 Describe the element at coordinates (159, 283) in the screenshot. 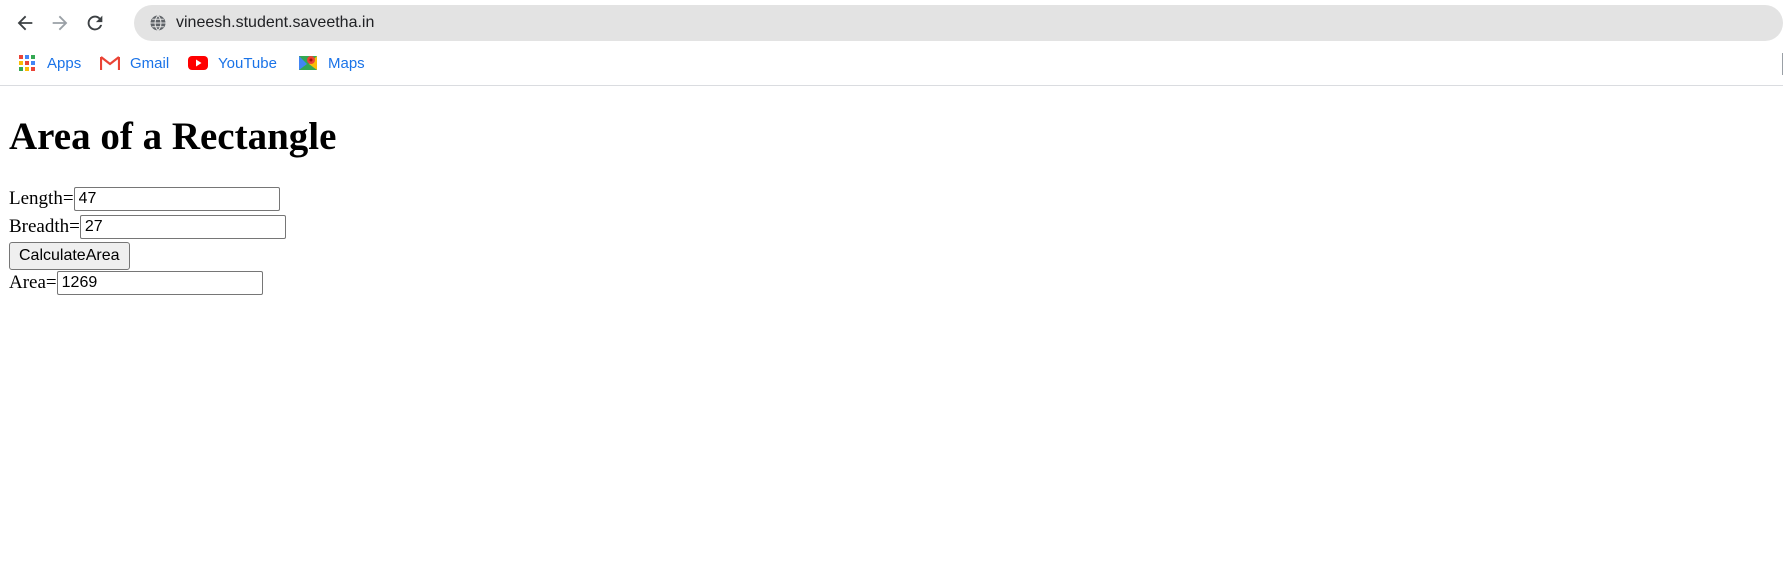

I see `area-output` at that location.